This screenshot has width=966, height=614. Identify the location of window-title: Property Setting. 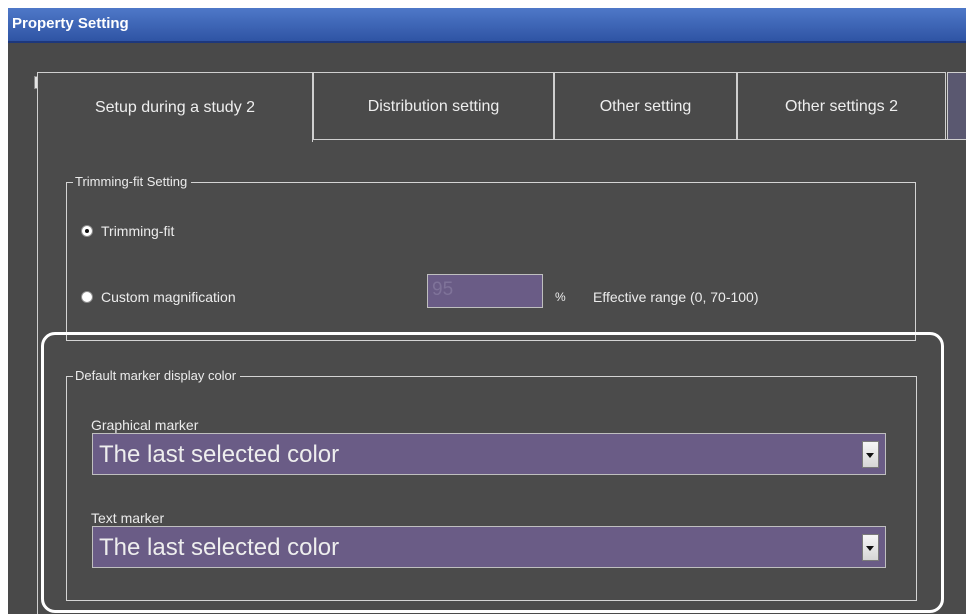
(70, 23).